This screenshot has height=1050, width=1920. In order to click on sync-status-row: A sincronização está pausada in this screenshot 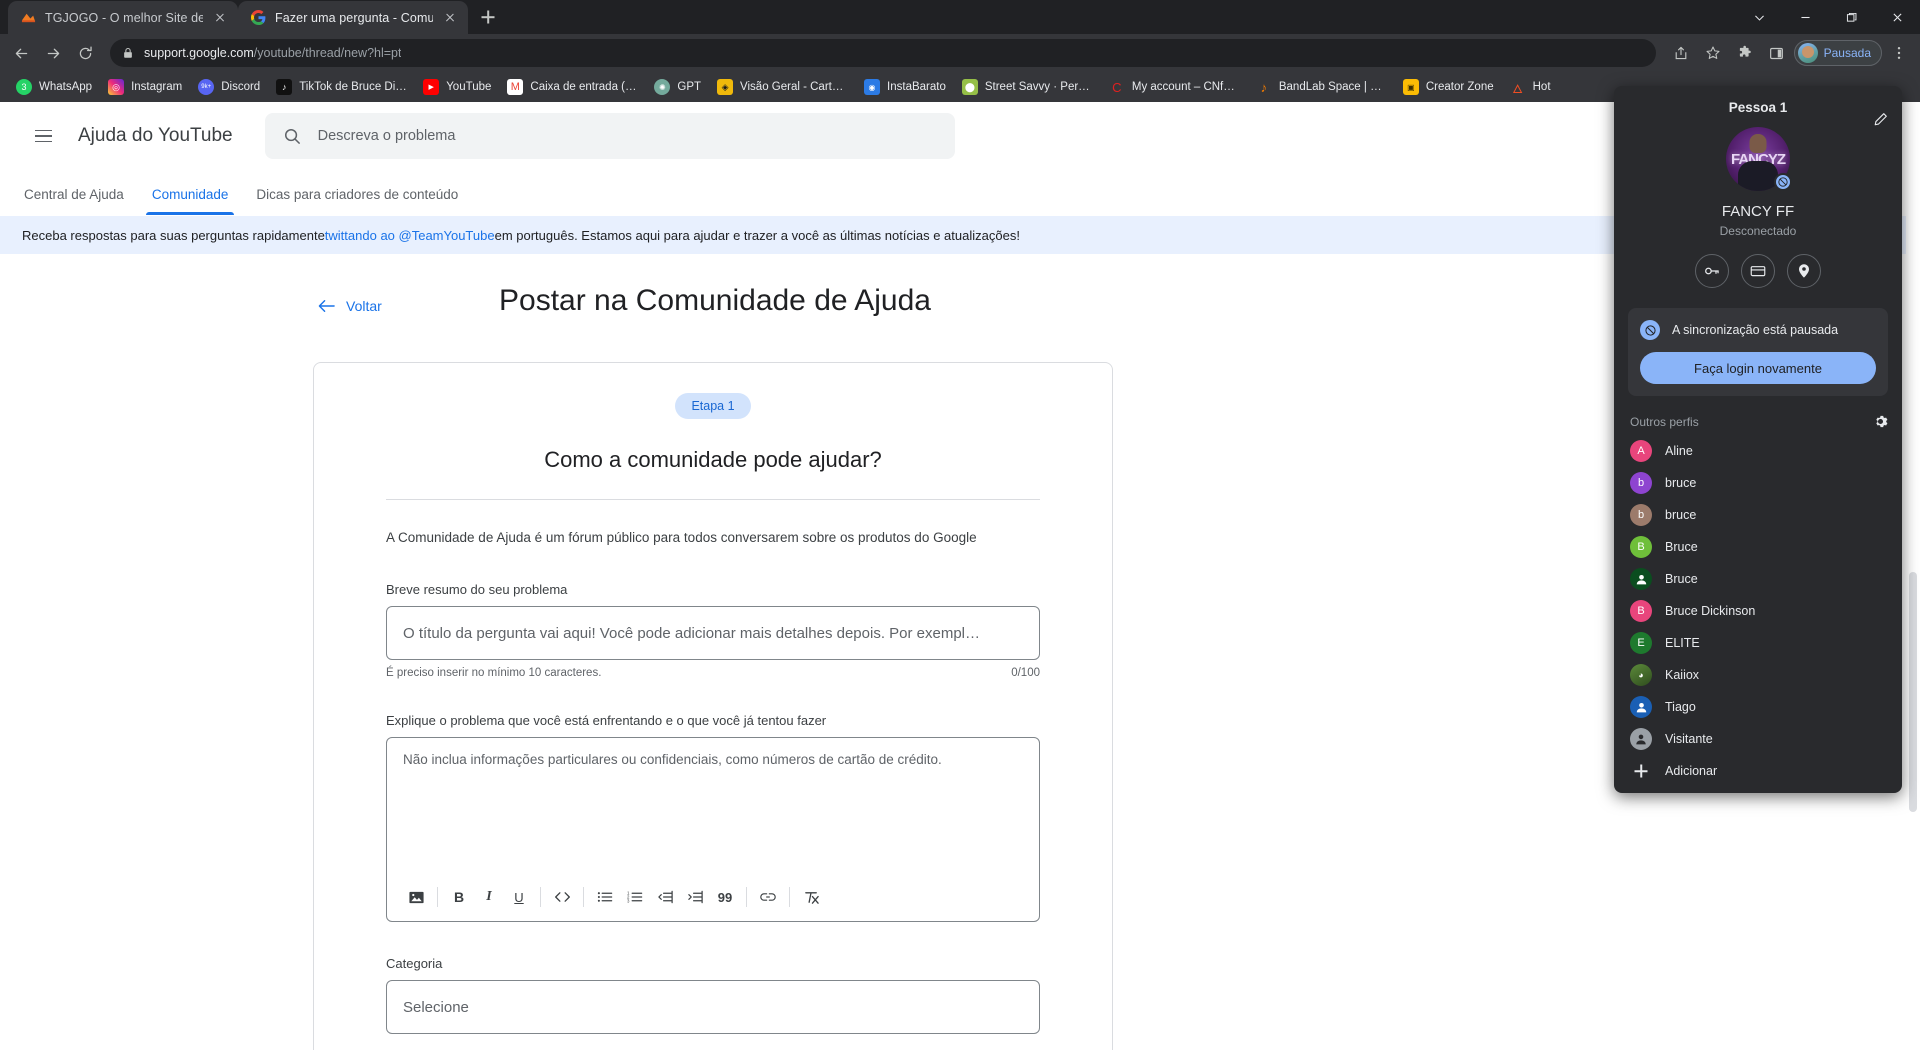, I will do `click(1758, 330)`.